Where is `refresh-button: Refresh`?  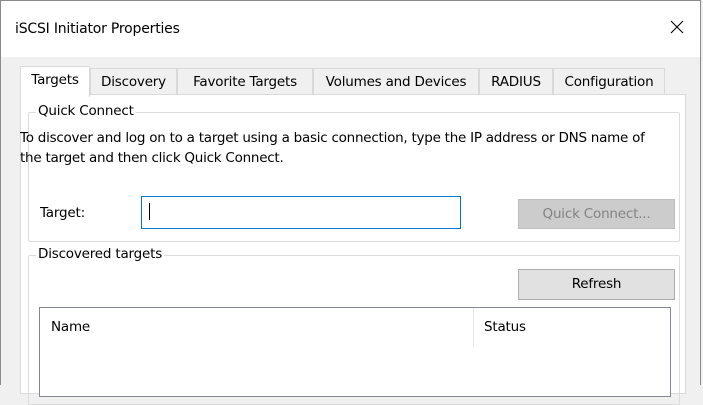 refresh-button: Refresh is located at coordinates (596, 284).